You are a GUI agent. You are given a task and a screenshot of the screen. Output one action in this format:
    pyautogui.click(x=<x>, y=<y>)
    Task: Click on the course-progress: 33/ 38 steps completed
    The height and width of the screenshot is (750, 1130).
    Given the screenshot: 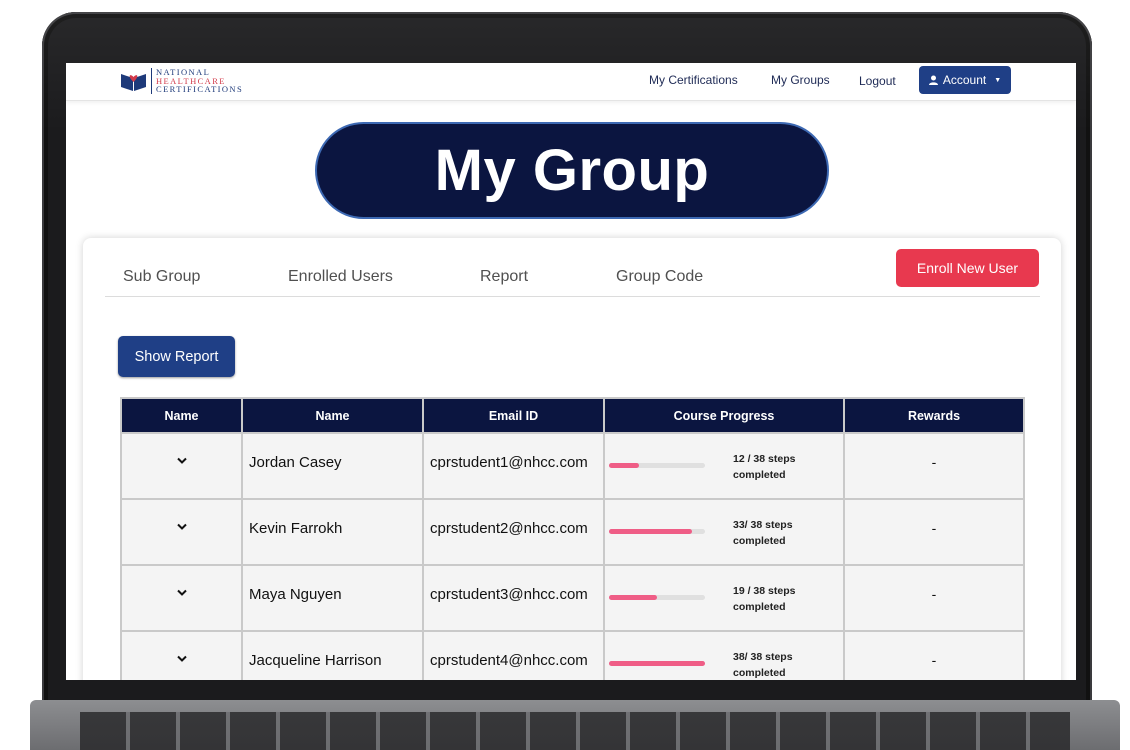 What is the action you would take?
    pyautogui.click(x=724, y=532)
    